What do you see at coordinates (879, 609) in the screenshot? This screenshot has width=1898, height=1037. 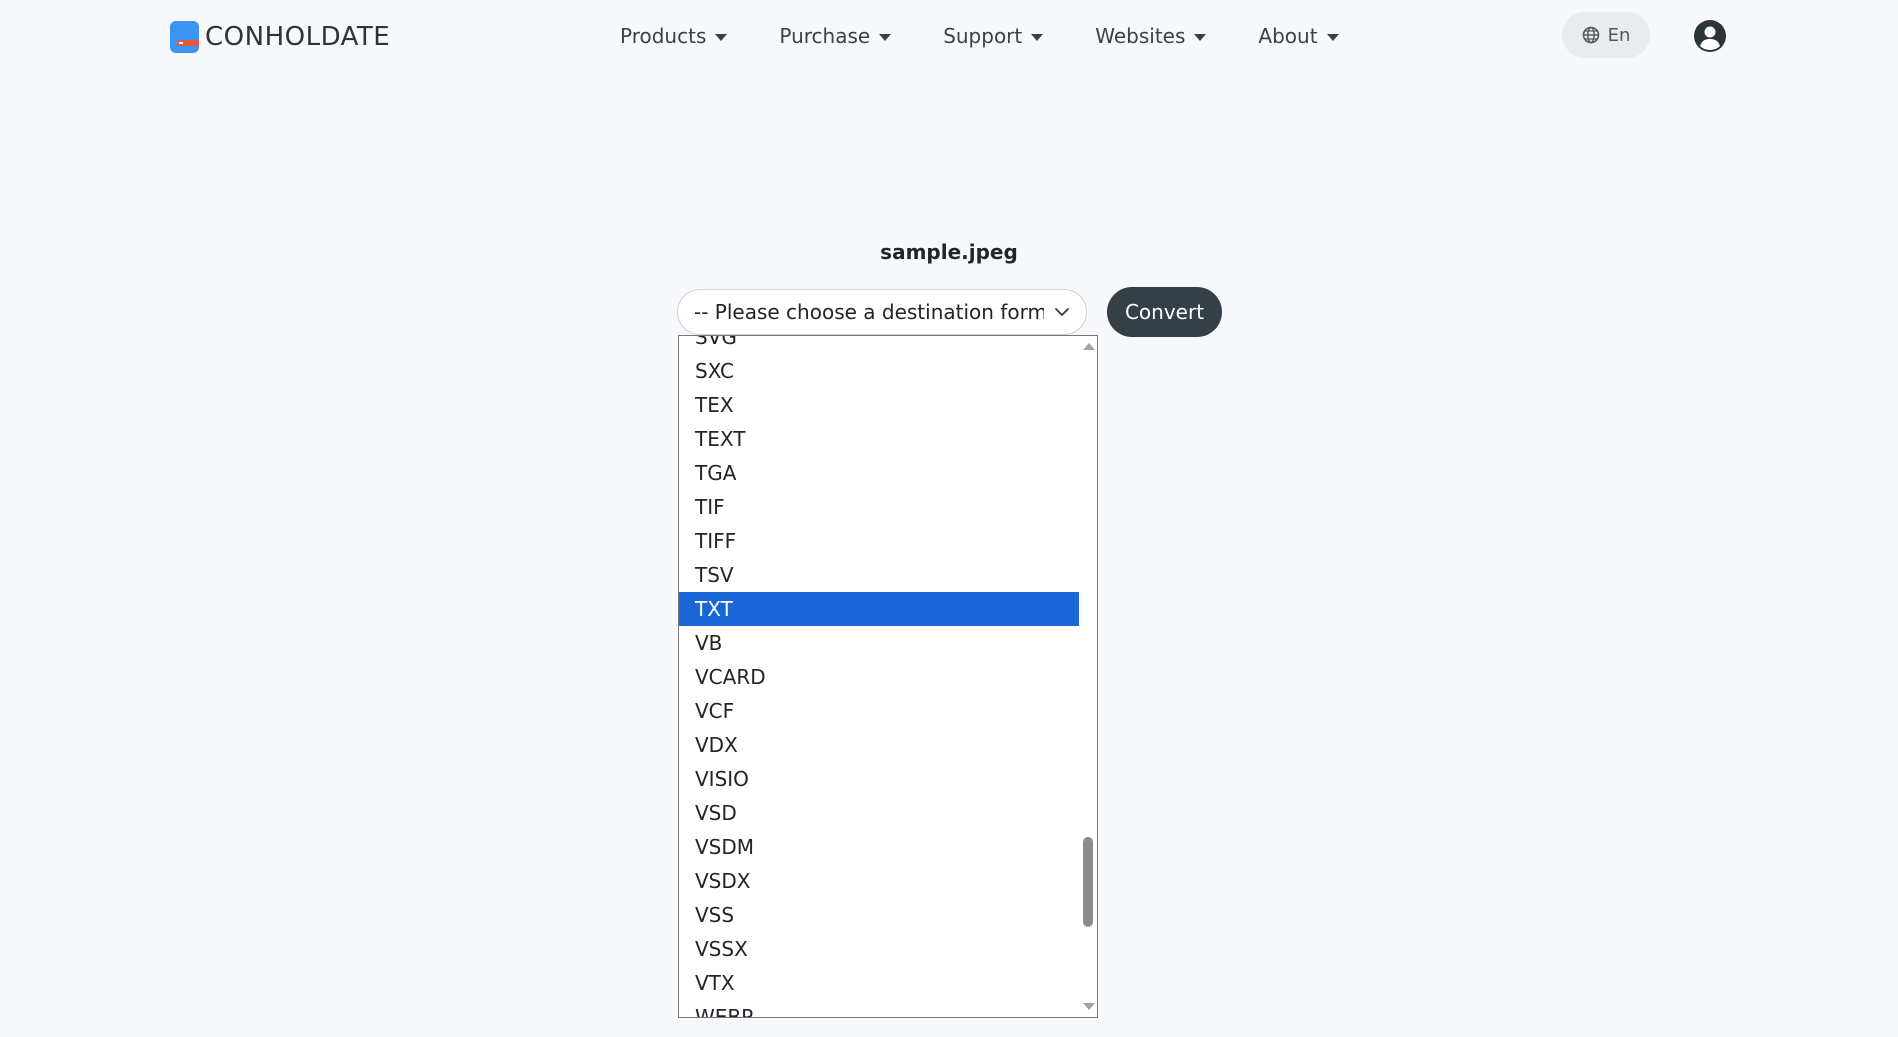 I see `list-item-selected: TXT` at bounding box center [879, 609].